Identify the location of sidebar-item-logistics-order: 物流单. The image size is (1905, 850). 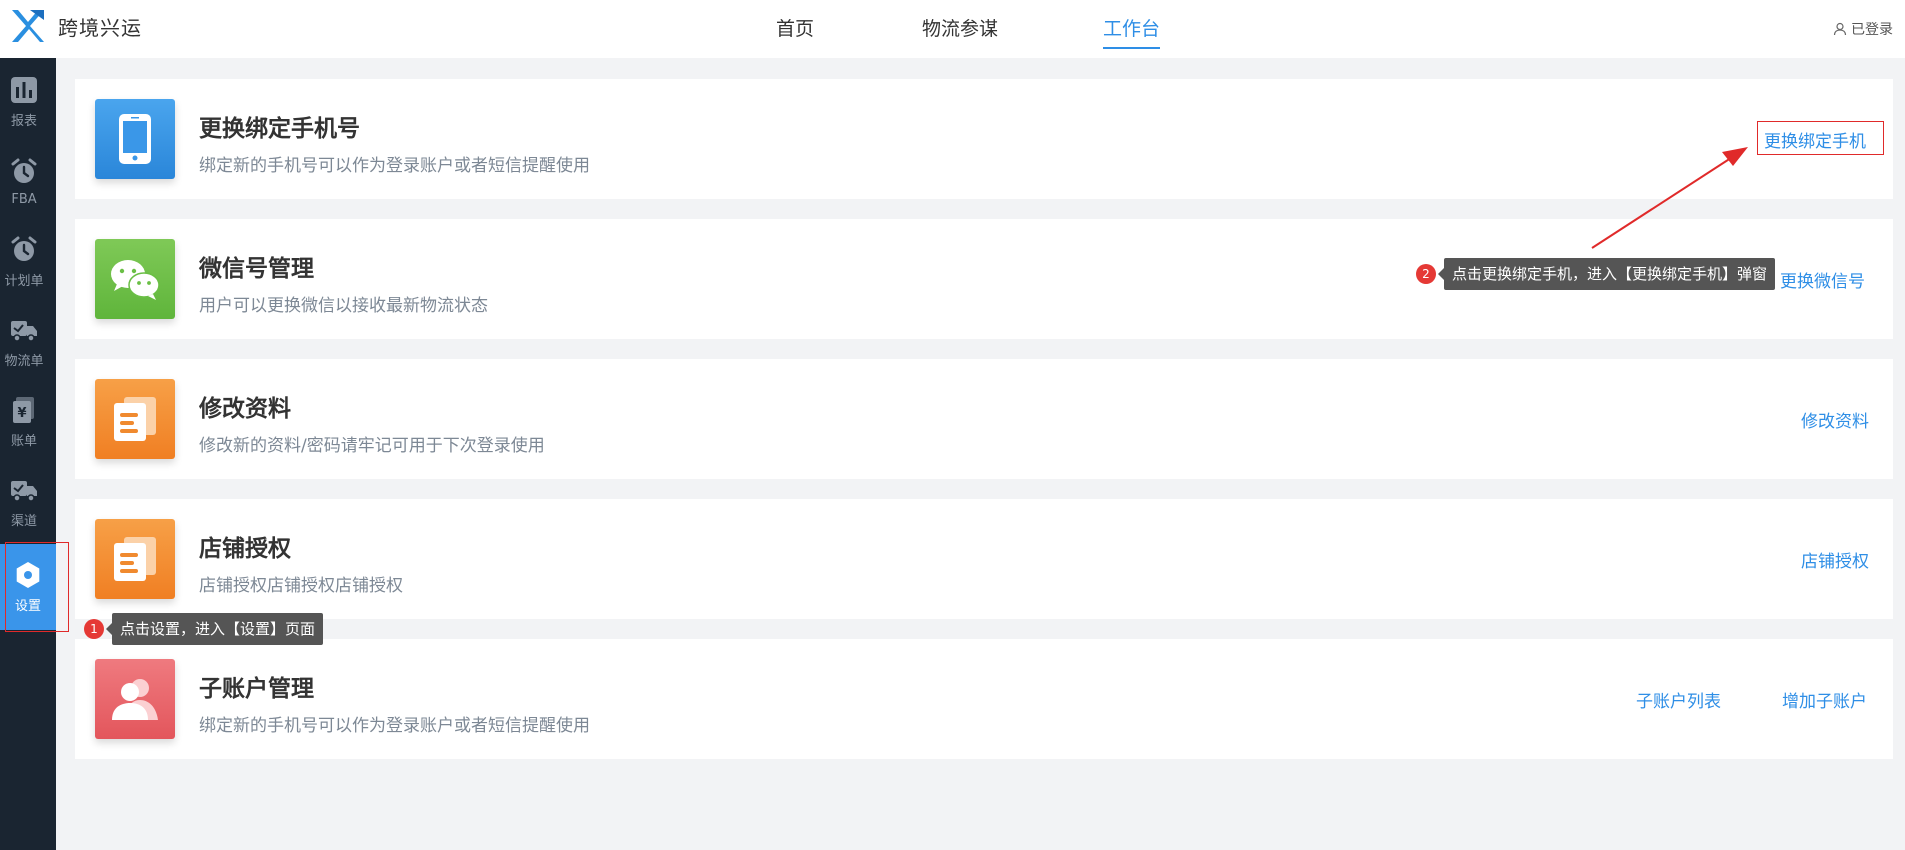
(24, 342).